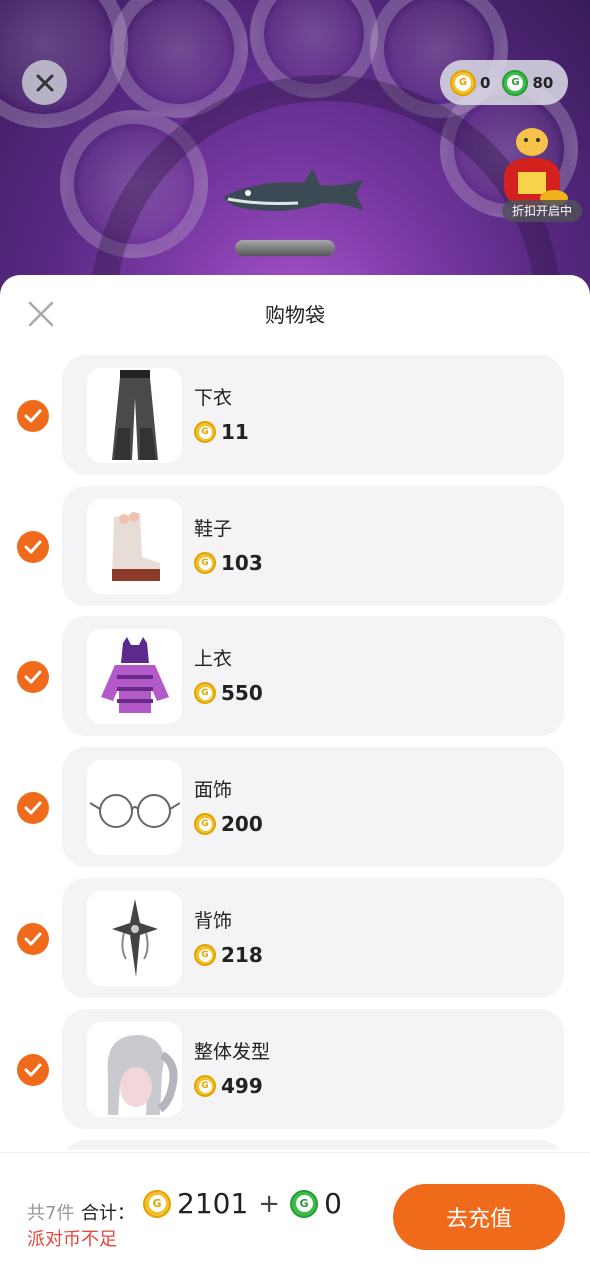 Image resolution: width=590 pixels, height=1281 pixels. What do you see at coordinates (479, 1217) in the screenshot?
I see `recharge-button: 去充值` at bounding box center [479, 1217].